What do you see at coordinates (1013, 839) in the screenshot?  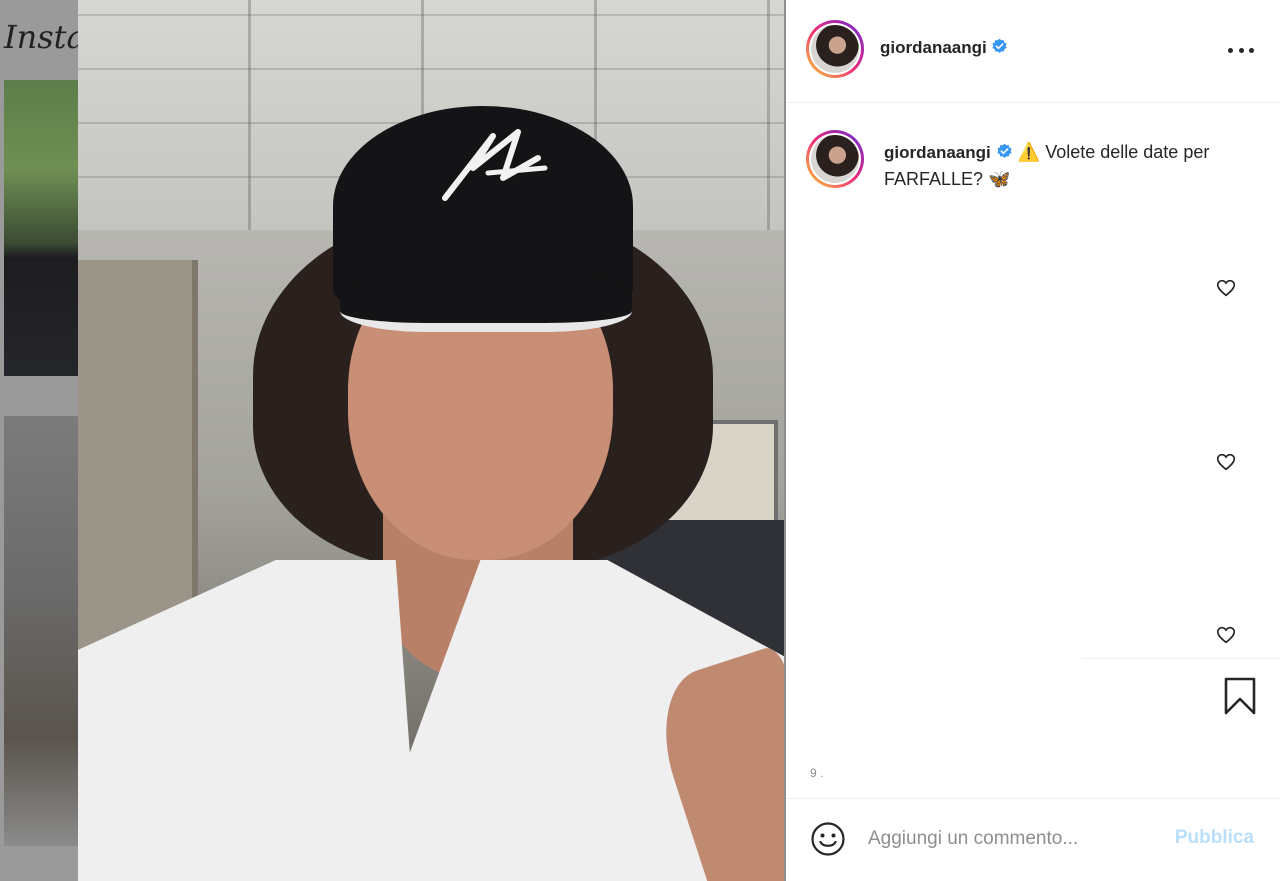 I see `comment-input` at bounding box center [1013, 839].